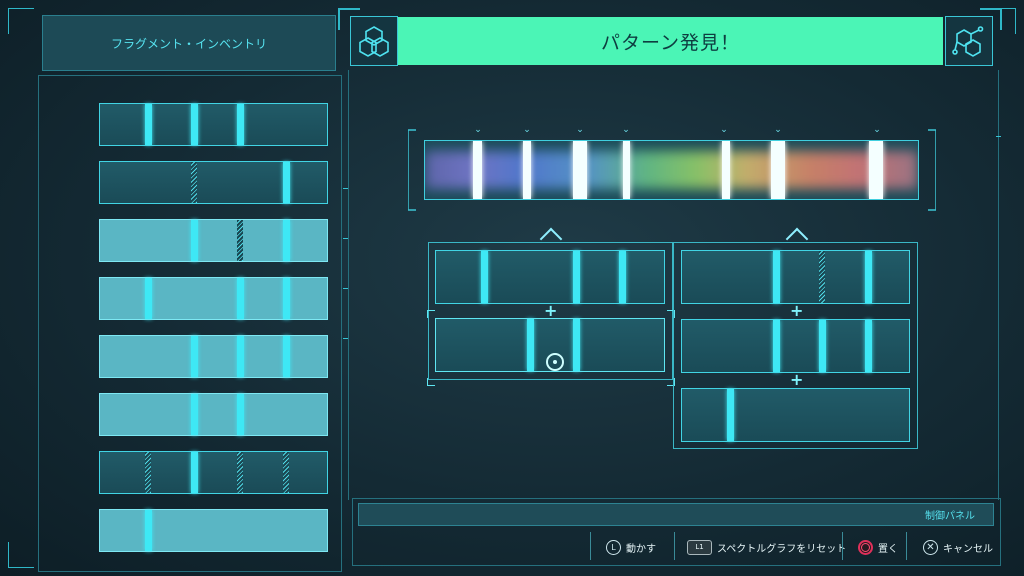 This screenshot has width=1024, height=576. Describe the element at coordinates (189, 43) in the screenshot. I see `inventory-title: フラグメント・インベントリ` at that location.